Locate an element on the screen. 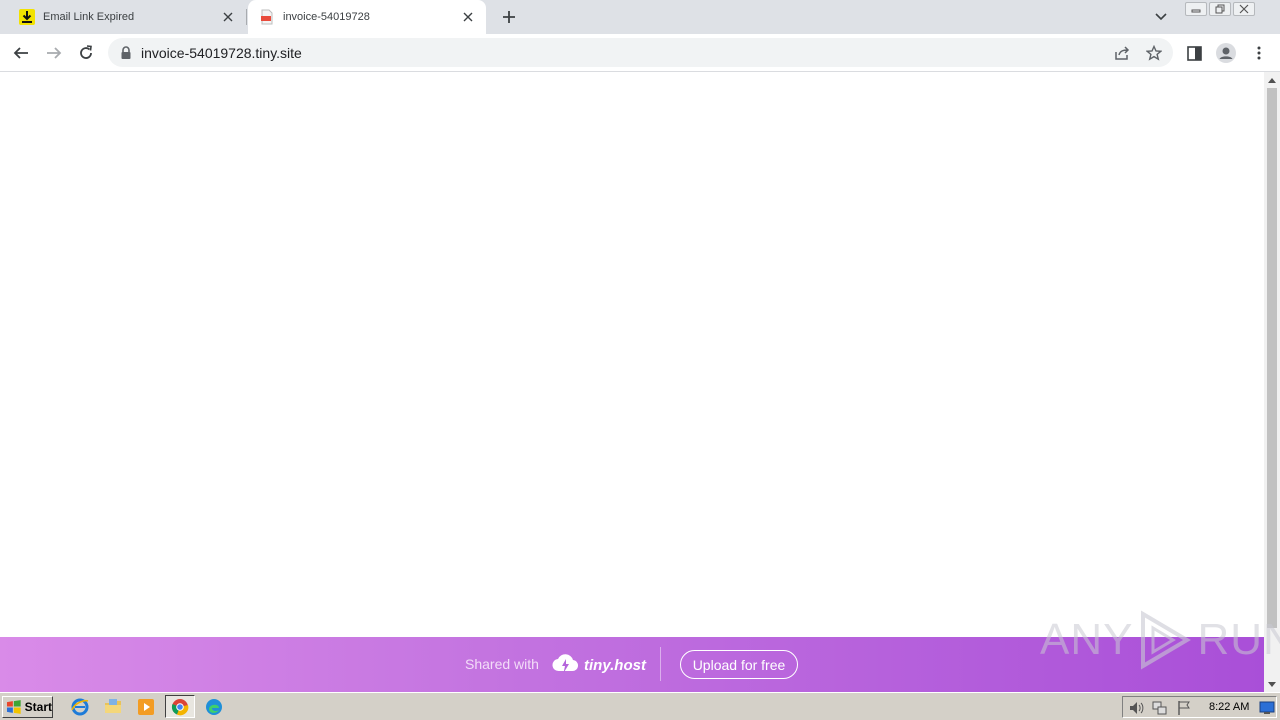 This screenshot has height=720, width=1280. lock-icon is located at coordinates (126, 52).